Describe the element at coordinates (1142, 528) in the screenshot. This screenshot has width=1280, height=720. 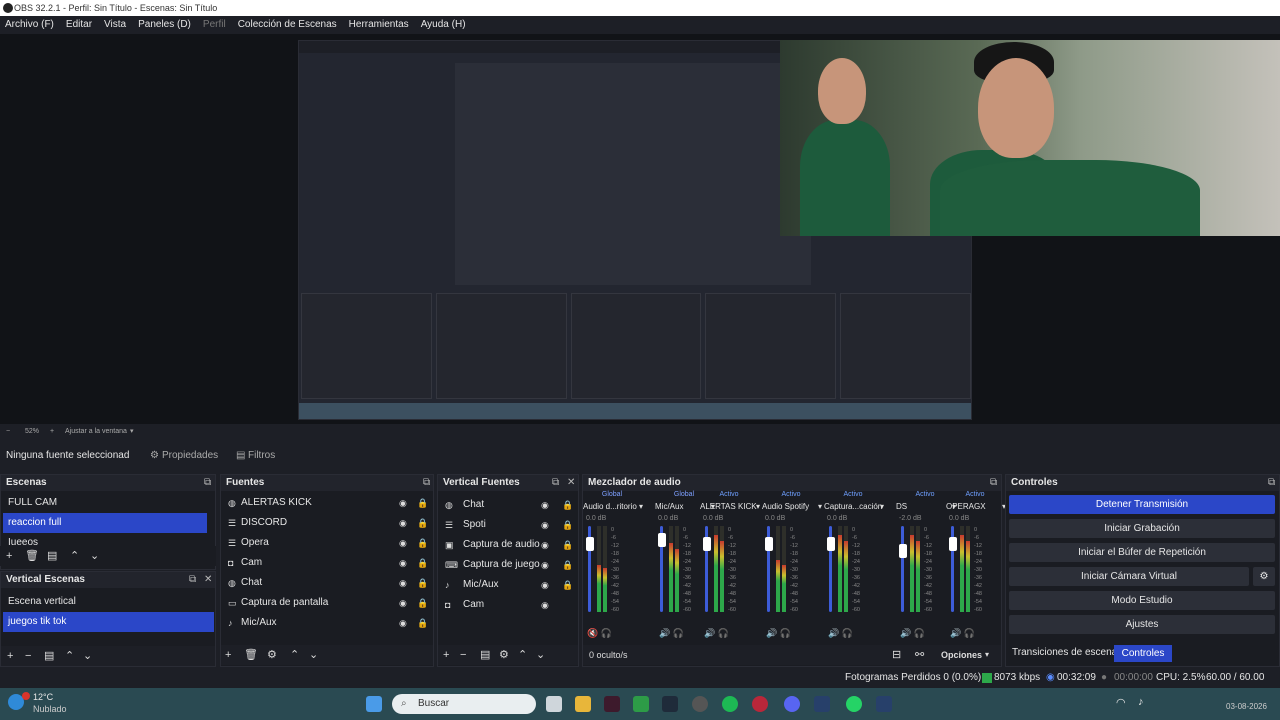
I see `start-recording-button: Iniciar Grabación` at that location.